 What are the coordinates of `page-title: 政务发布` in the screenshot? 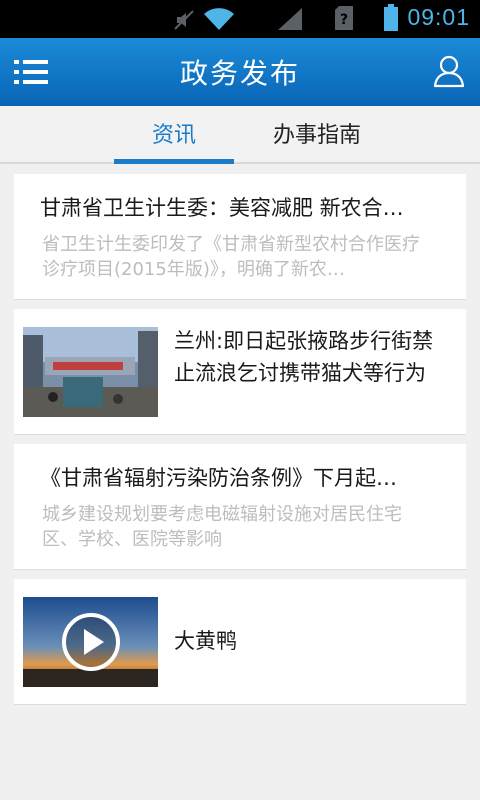 It's located at (239, 73).